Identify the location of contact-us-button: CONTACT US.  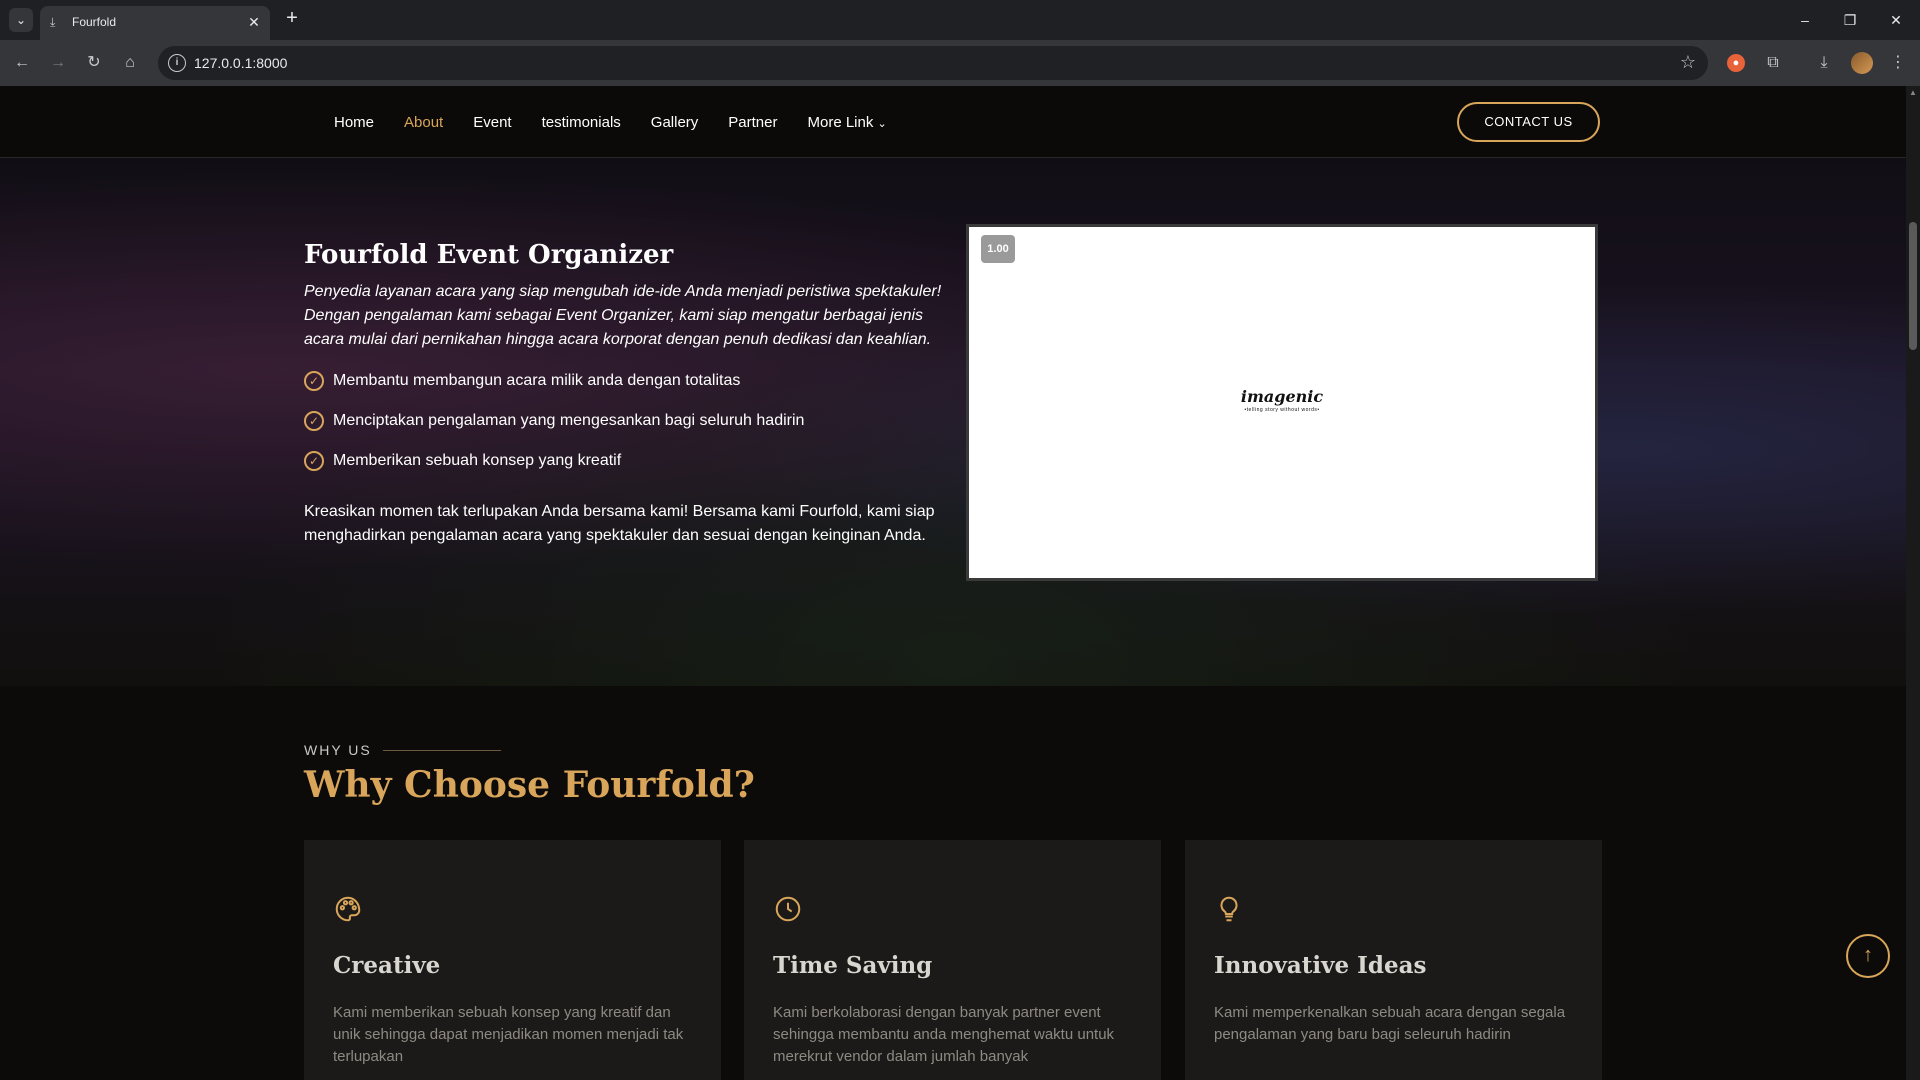
(1528, 122).